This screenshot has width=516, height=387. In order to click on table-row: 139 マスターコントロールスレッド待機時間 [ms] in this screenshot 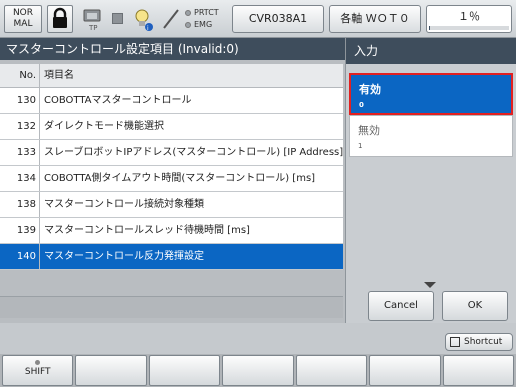, I will do `click(171, 231)`.